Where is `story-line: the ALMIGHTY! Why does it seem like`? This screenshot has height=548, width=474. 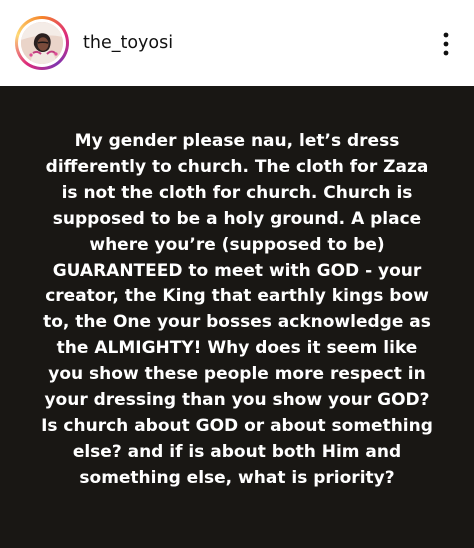 story-line: the ALMIGHTY! Why does it seem like is located at coordinates (237, 348).